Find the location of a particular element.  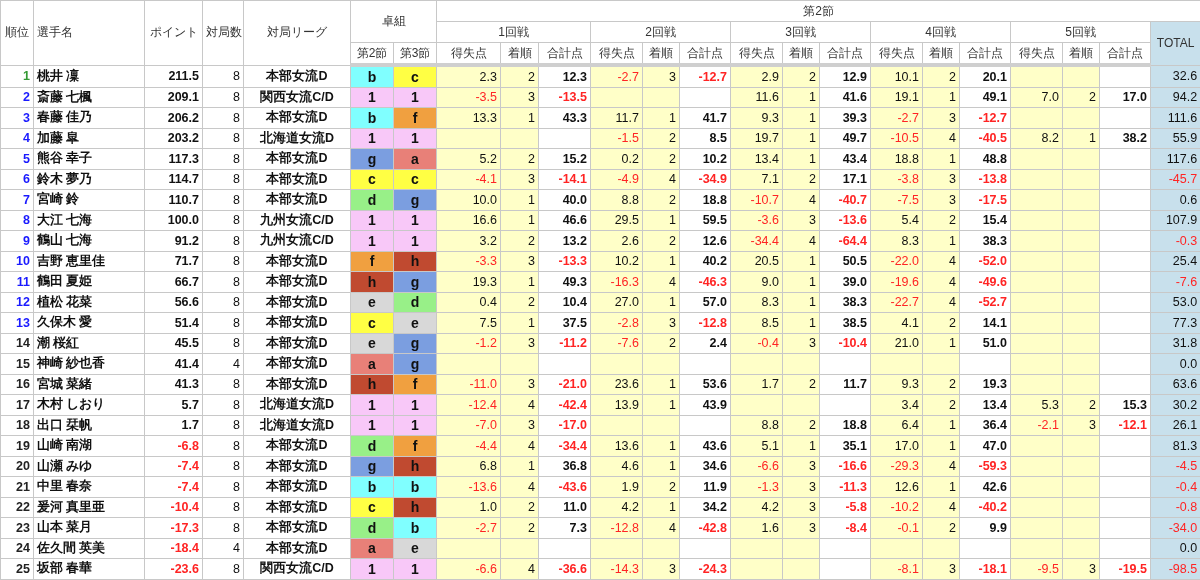

round-total-cell: -40.5 is located at coordinates (985, 138).